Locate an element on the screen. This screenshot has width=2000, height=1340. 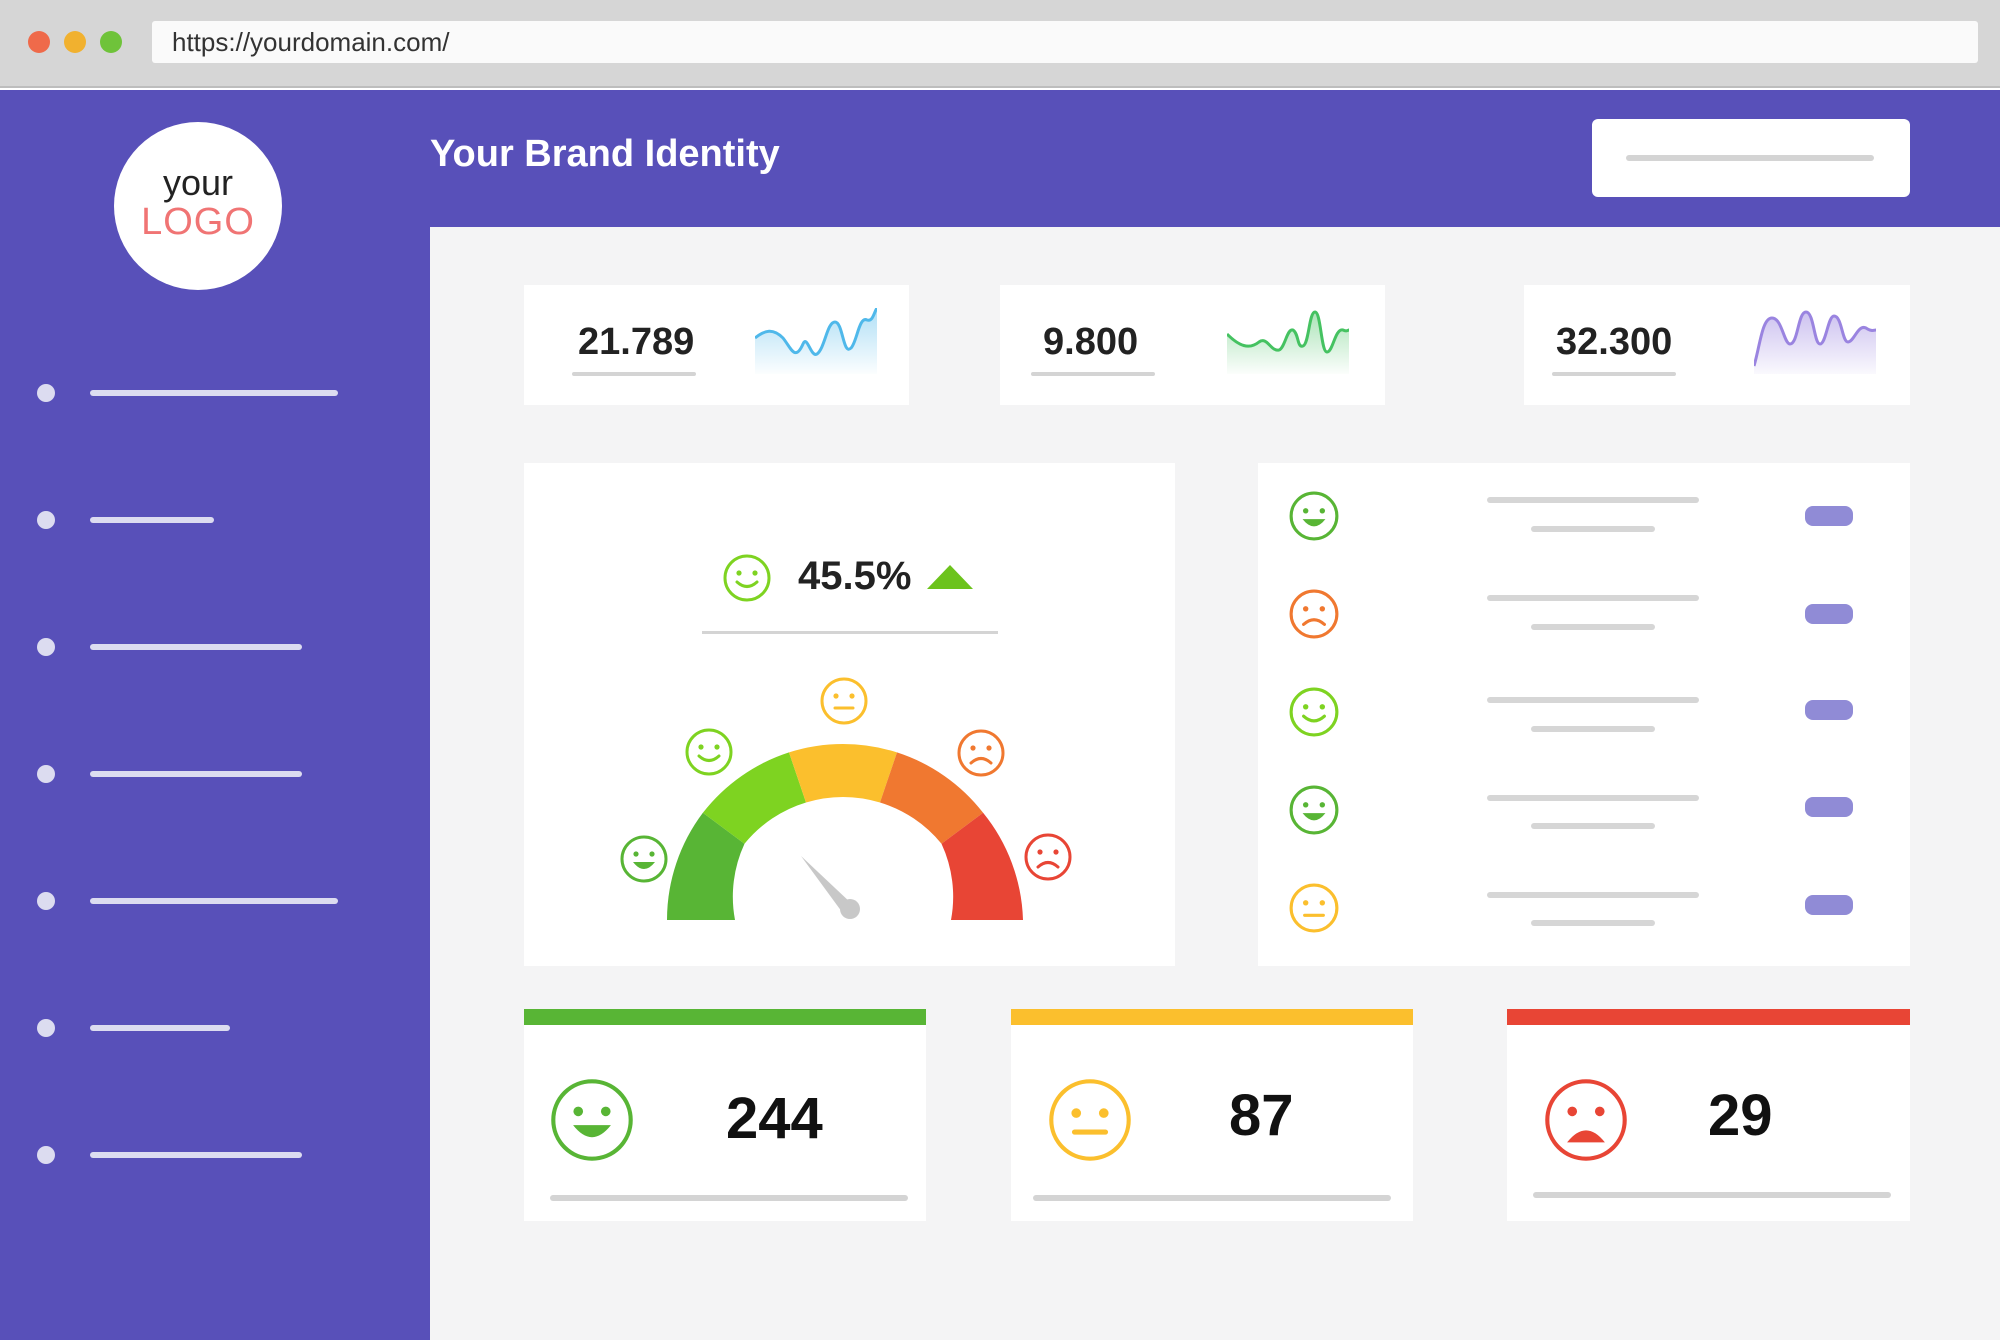
kpi-value-3: 32.300 is located at coordinates (1614, 342).